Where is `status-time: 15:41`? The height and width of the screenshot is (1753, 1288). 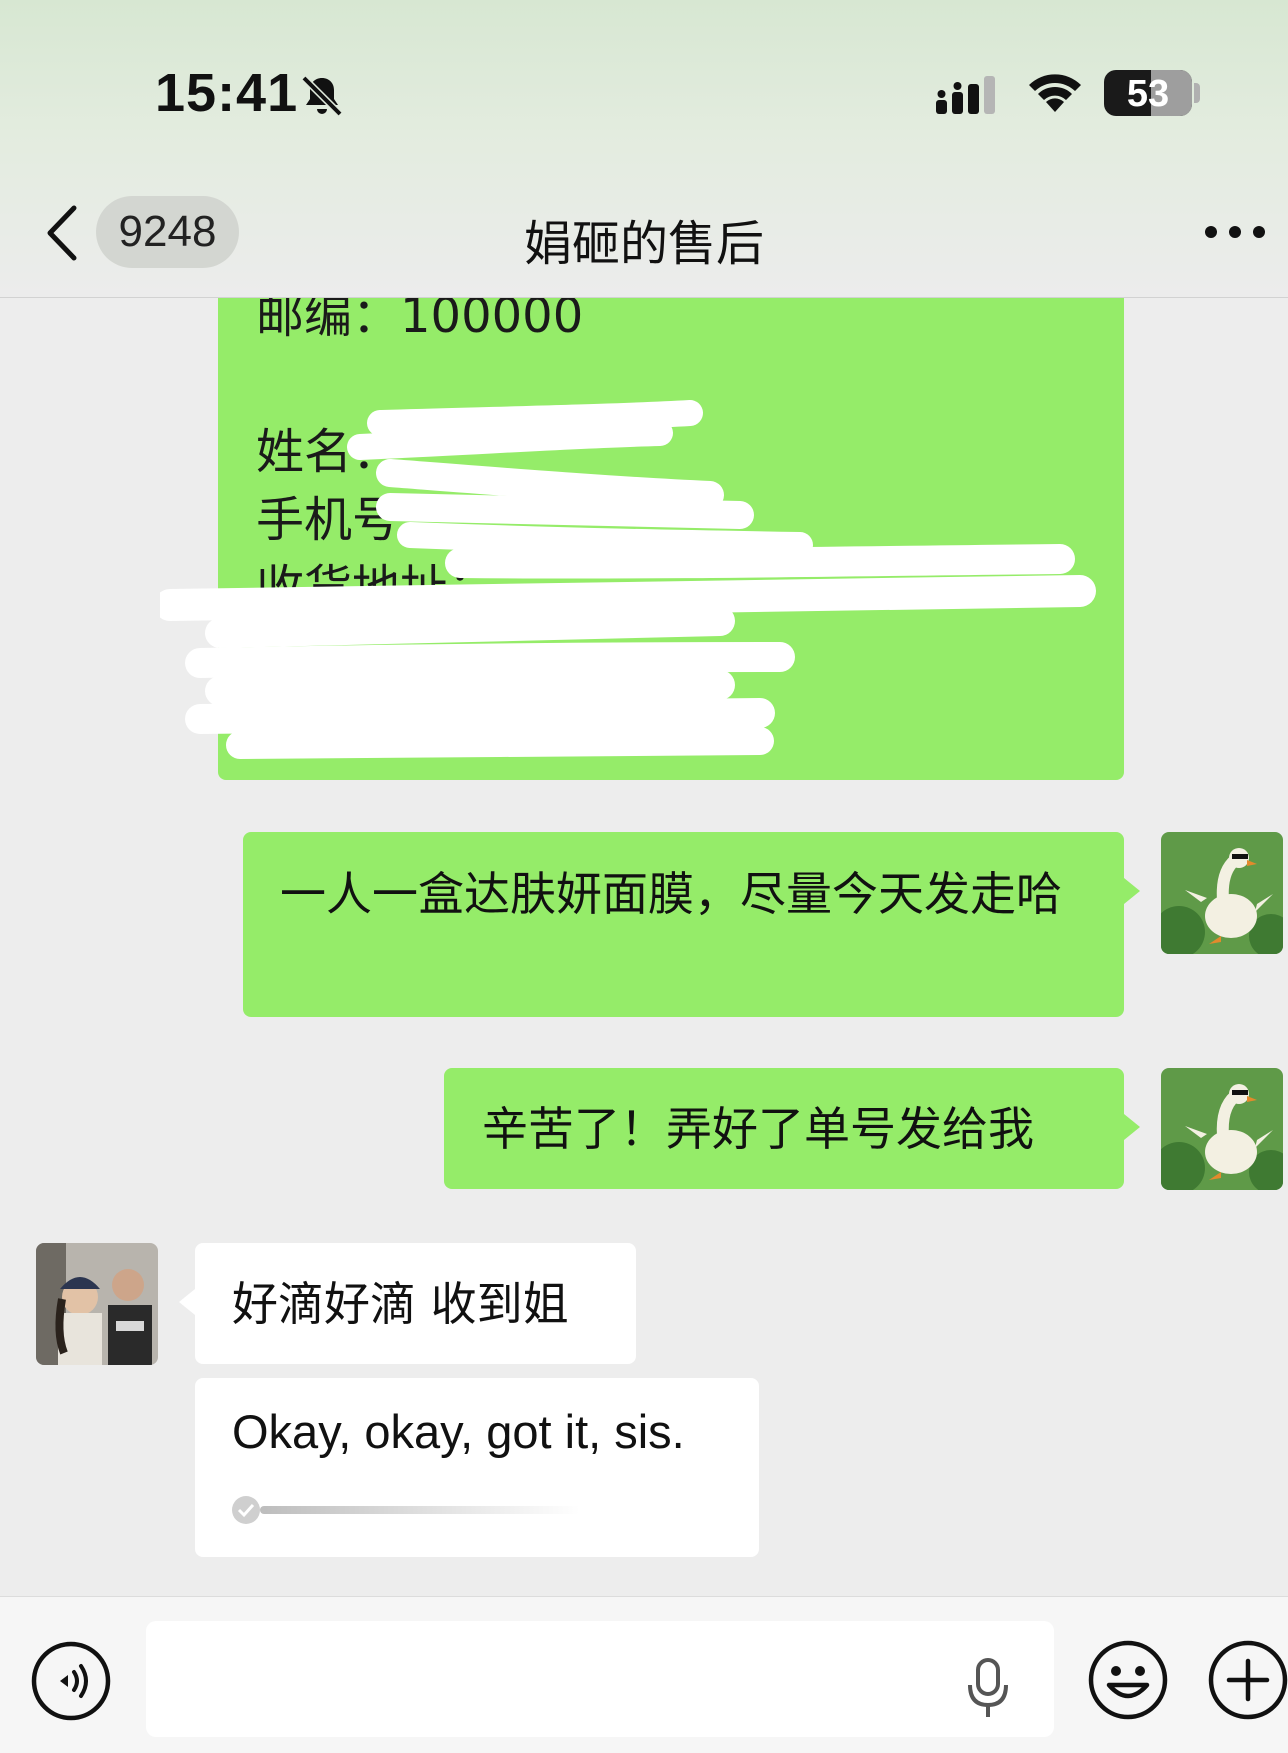
status-time: 15:41 is located at coordinates (227, 93).